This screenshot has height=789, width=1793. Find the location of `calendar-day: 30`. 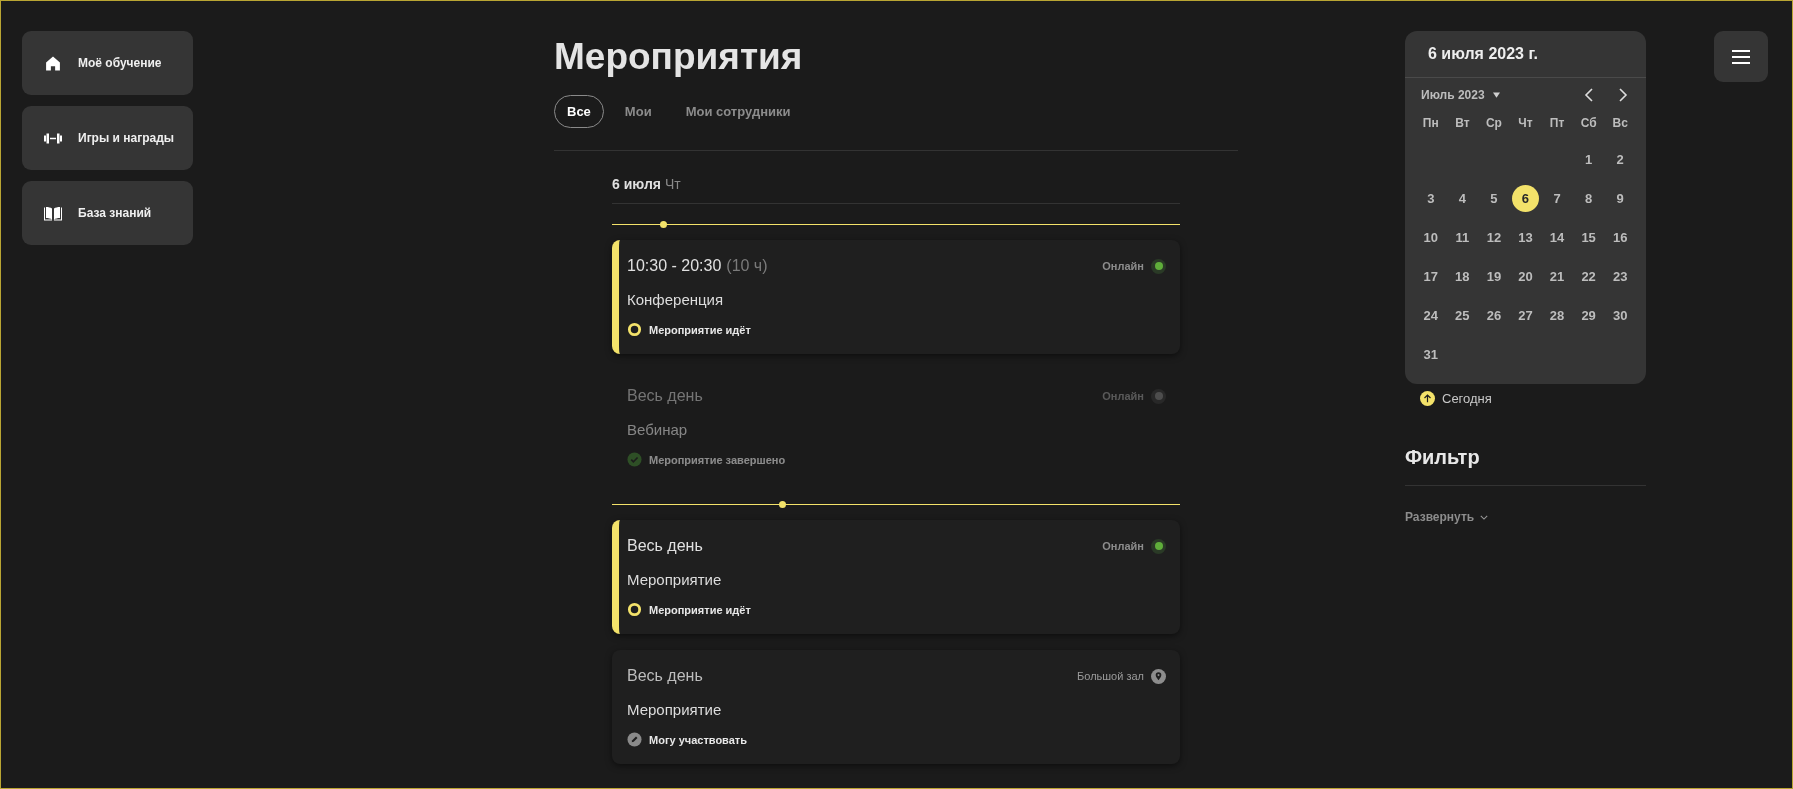

calendar-day: 30 is located at coordinates (1620, 315).